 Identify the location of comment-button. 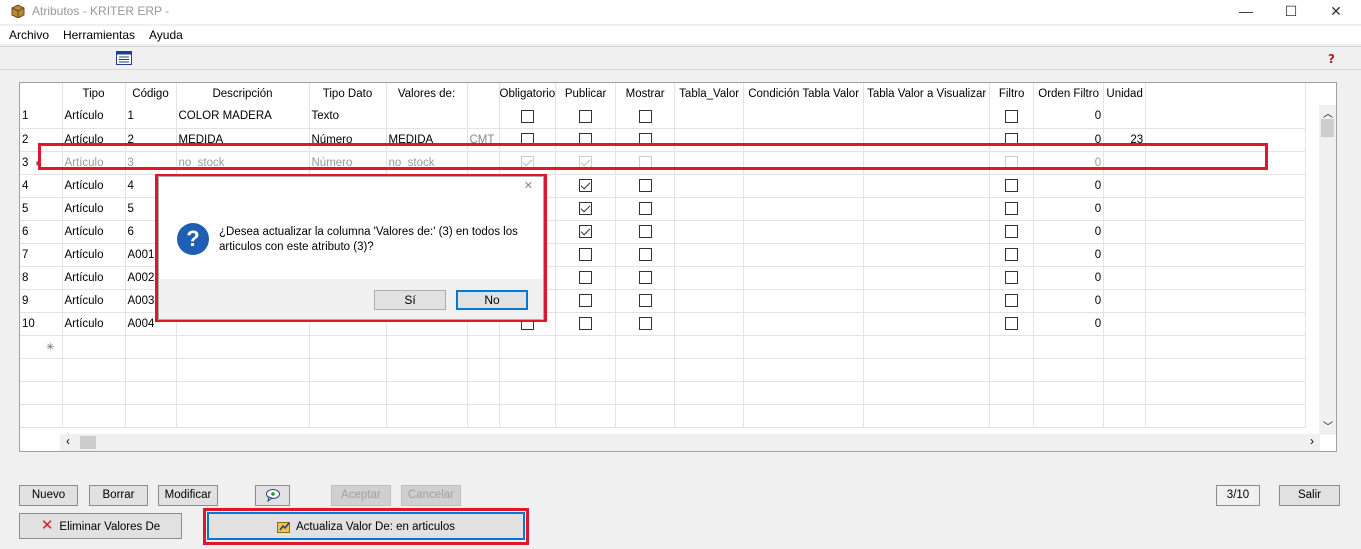
(272, 495).